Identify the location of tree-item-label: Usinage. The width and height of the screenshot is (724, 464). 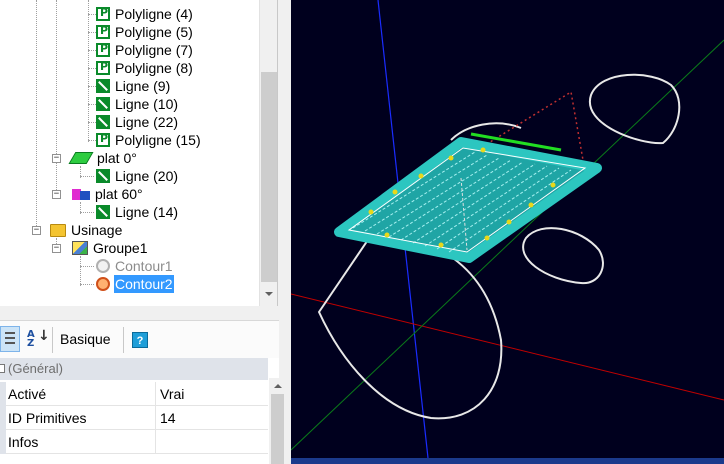
(97, 230).